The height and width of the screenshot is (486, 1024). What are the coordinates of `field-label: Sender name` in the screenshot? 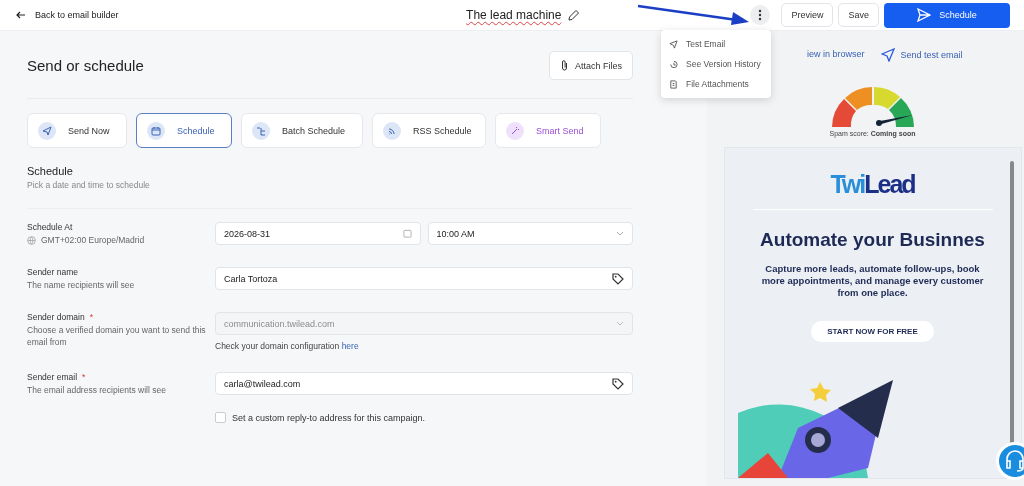 It's located at (53, 272).